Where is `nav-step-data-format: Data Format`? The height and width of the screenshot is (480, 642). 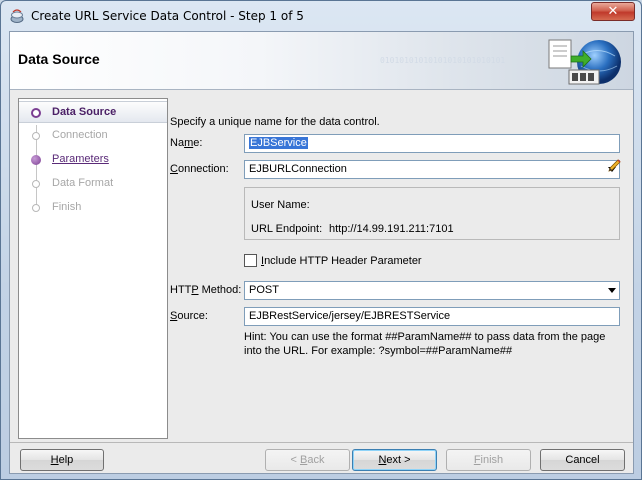
nav-step-data-format: Data Format is located at coordinates (93, 184).